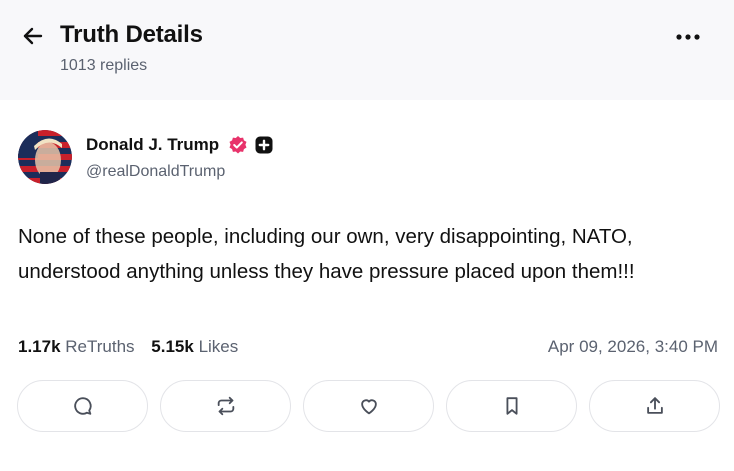  I want to click on arrow-left-icon, so click(33, 36).